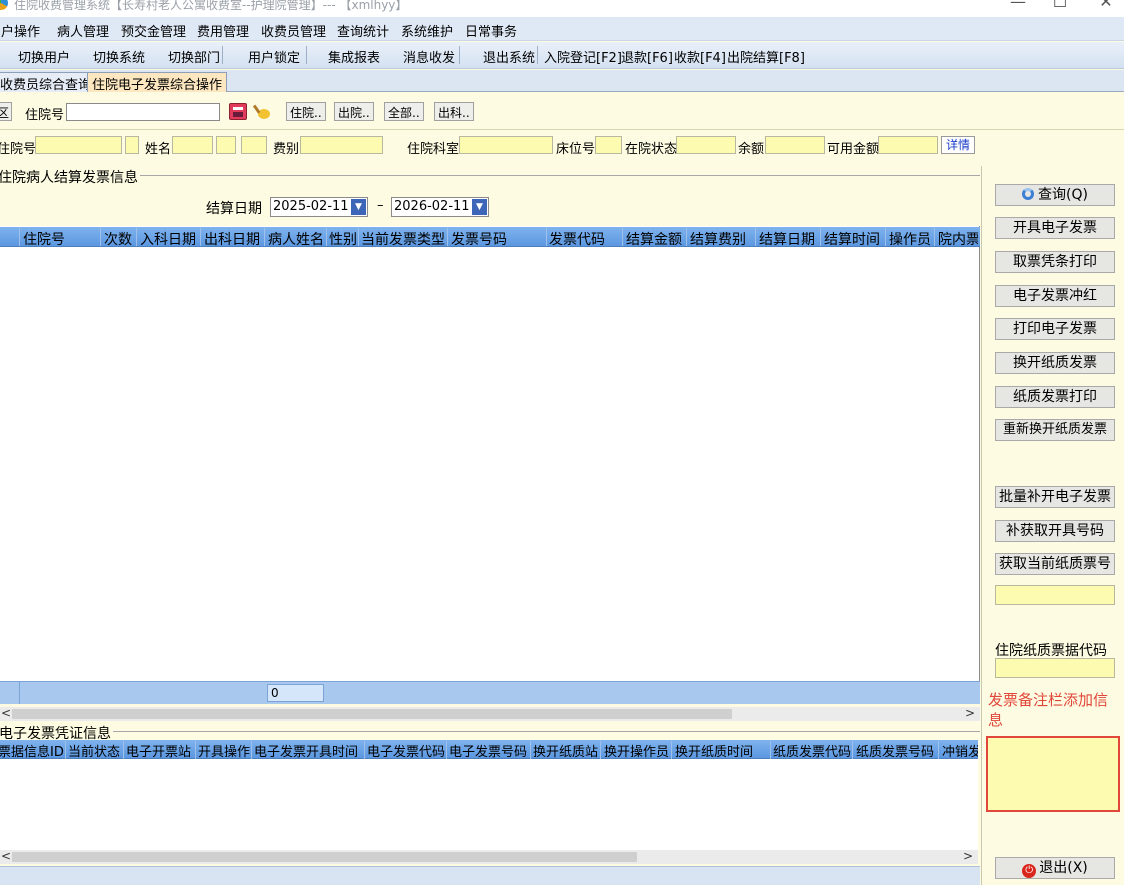  Describe the element at coordinates (429, 56) in the screenshot. I see `messages-button: 消息收发` at that location.